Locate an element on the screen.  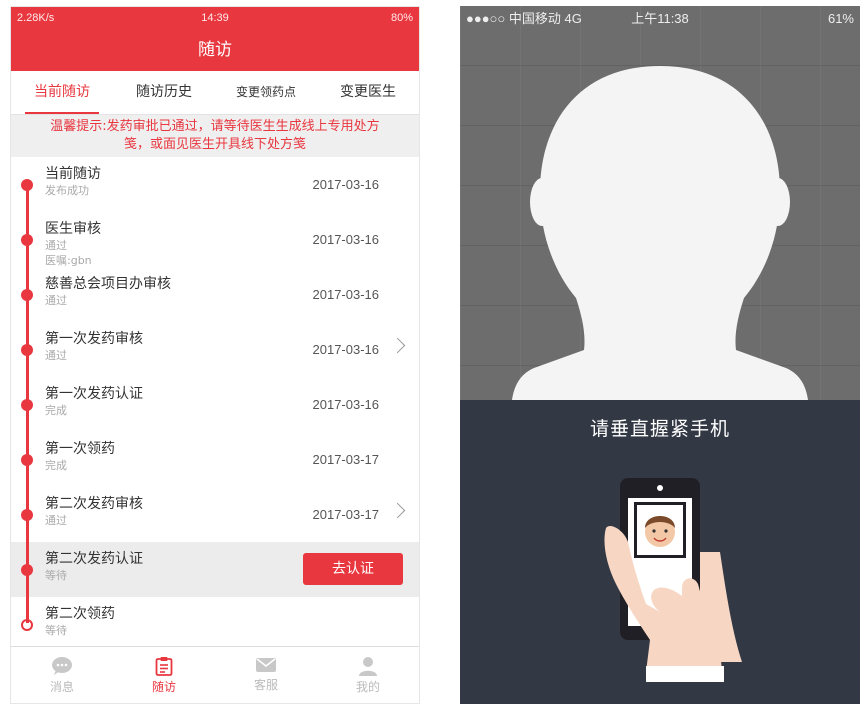
nav-profile: 我的 is located at coordinates (368, 675).